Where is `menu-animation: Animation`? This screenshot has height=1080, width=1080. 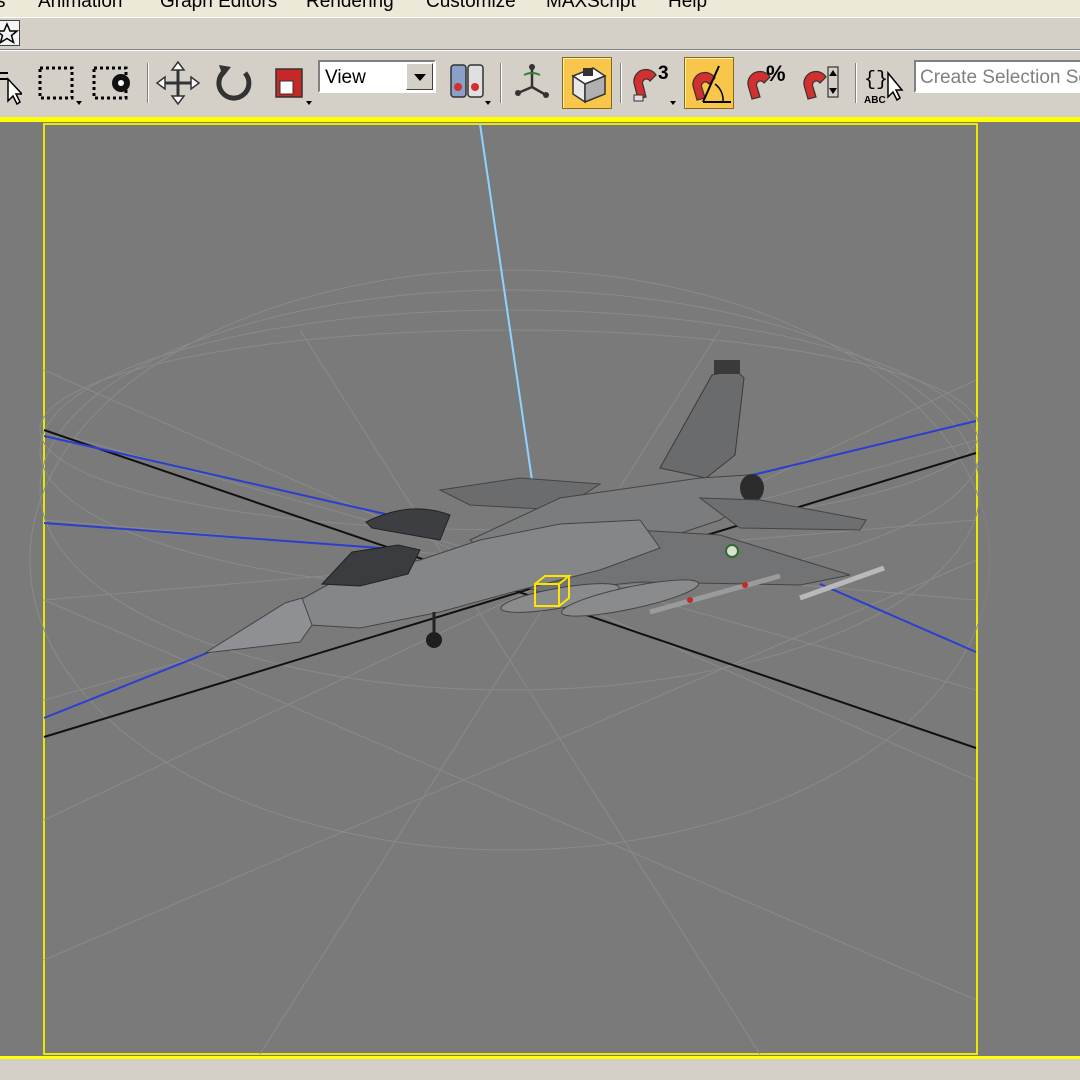 menu-animation: Animation is located at coordinates (80, 6).